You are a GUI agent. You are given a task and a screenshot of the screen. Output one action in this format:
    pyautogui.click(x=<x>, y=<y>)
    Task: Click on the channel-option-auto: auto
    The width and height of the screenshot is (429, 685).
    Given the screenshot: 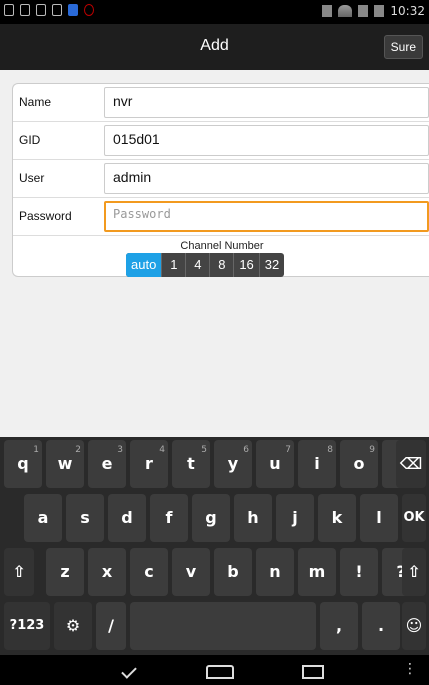 What is the action you would take?
    pyautogui.click(x=144, y=265)
    